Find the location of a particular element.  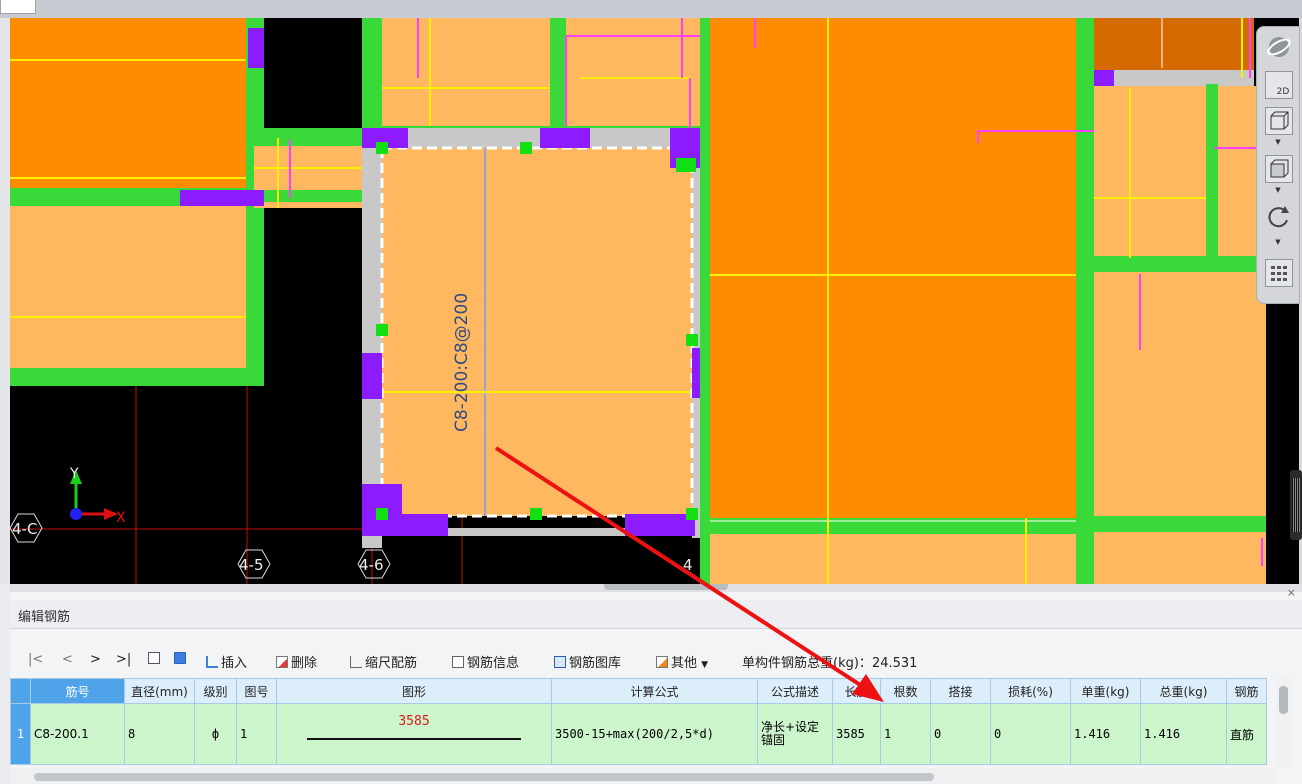

cell-grade: ф is located at coordinates (215, 734).